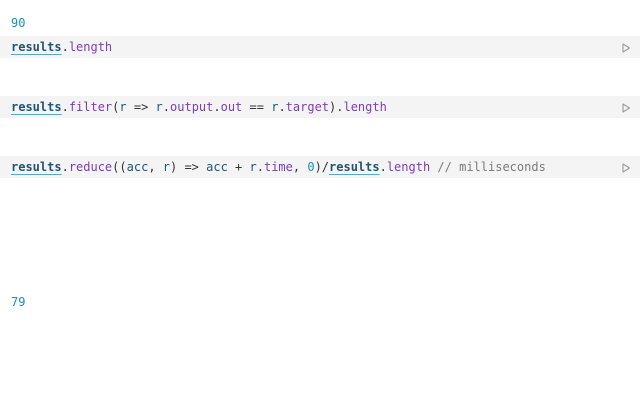  What do you see at coordinates (188, 167) in the screenshot?
I see `code-token: ) =>` at bounding box center [188, 167].